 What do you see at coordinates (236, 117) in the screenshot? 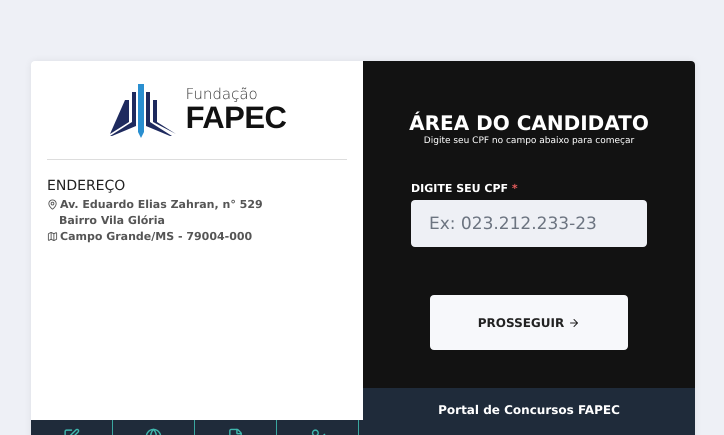
I see `logo-wordmark: FAPEC` at bounding box center [236, 117].